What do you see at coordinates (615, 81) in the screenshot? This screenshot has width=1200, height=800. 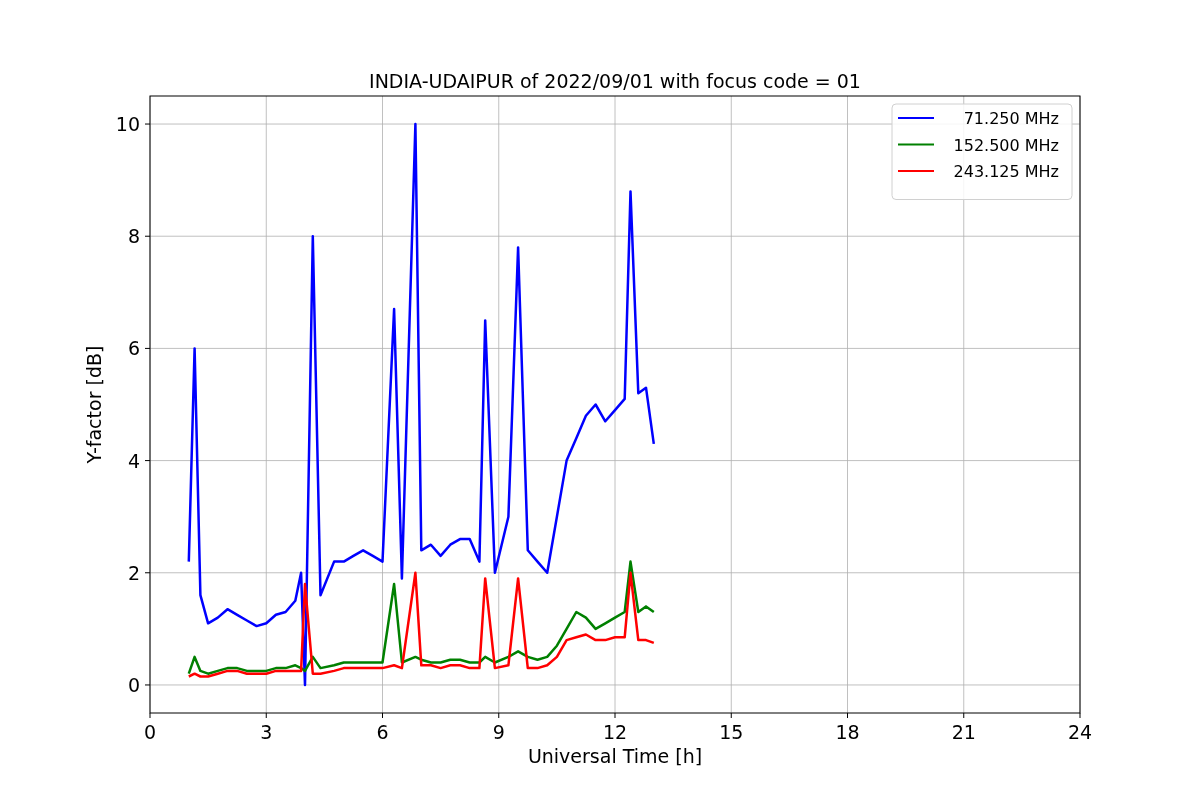 I see `chart-title: INDIA-UDAIPUR of 2022/09/01 with focus code = 01` at bounding box center [615, 81].